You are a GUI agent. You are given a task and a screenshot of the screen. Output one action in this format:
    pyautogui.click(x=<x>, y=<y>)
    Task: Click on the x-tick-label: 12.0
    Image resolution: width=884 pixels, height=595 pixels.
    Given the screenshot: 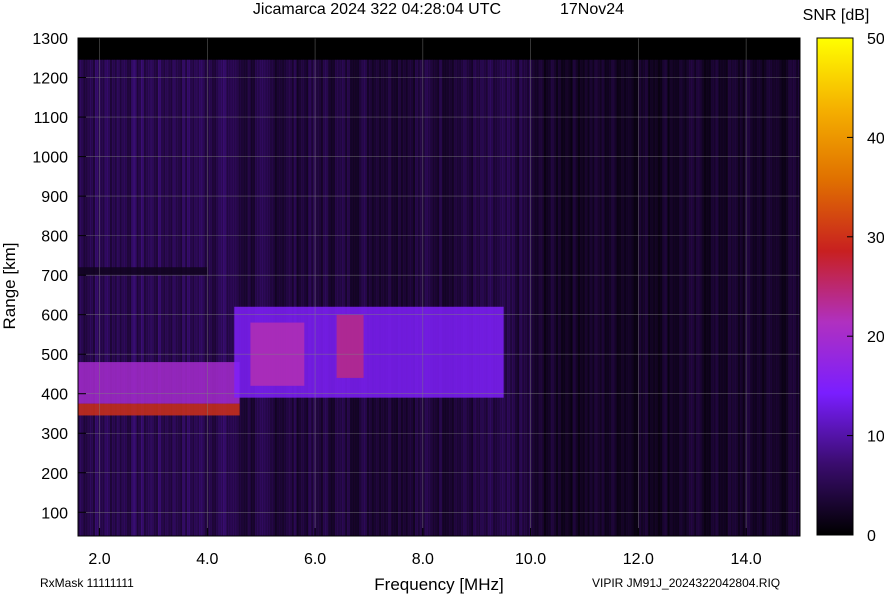 What is the action you would take?
    pyautogui.click(x=638, y=559)
    